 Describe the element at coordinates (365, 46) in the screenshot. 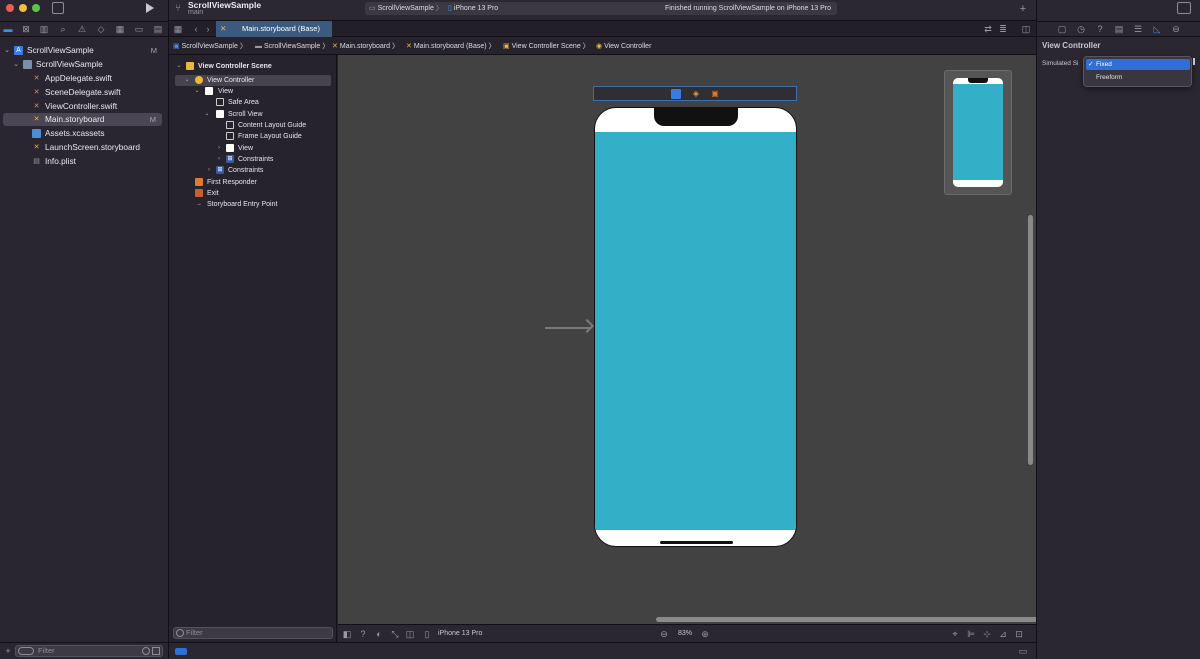

I see `breadcrumb-file: ✕ Main.storyboard 〉` at that location.